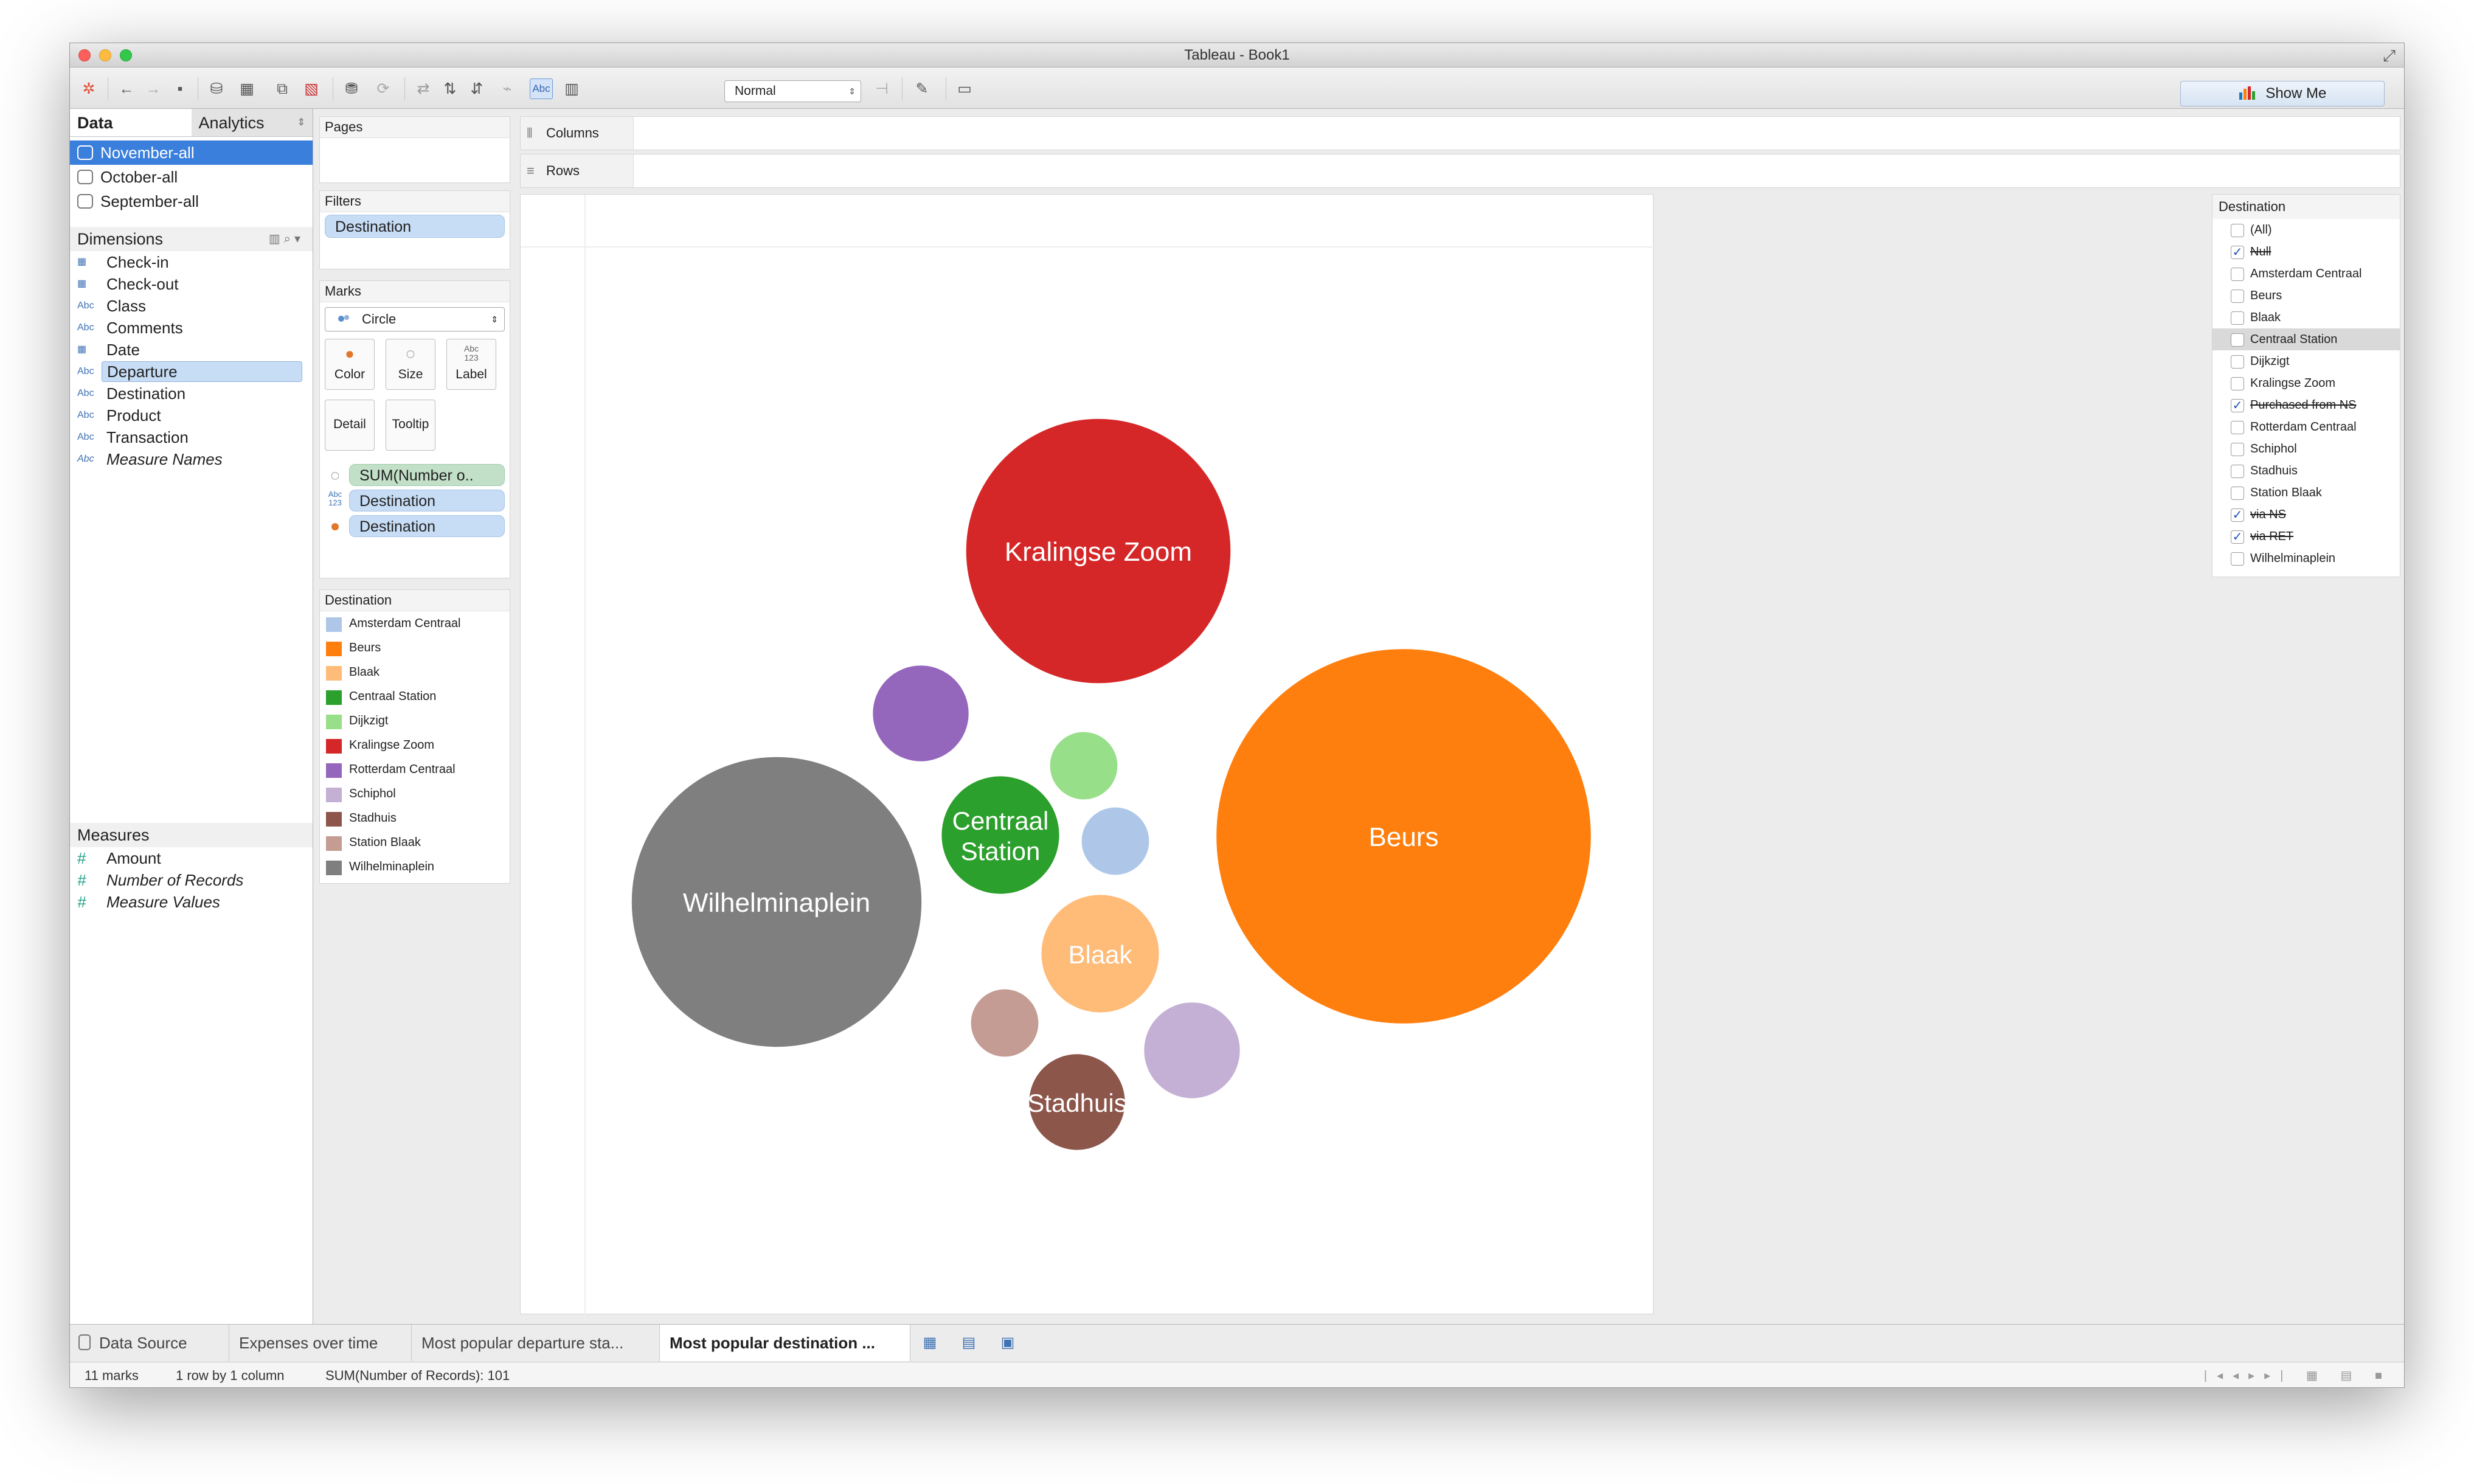 This screenshot has width=2474, height=1484. What do you see at coordinates (289, 239) in the screenshot?
I see `search-icon: ⌕` at bounding box center [289, 239].